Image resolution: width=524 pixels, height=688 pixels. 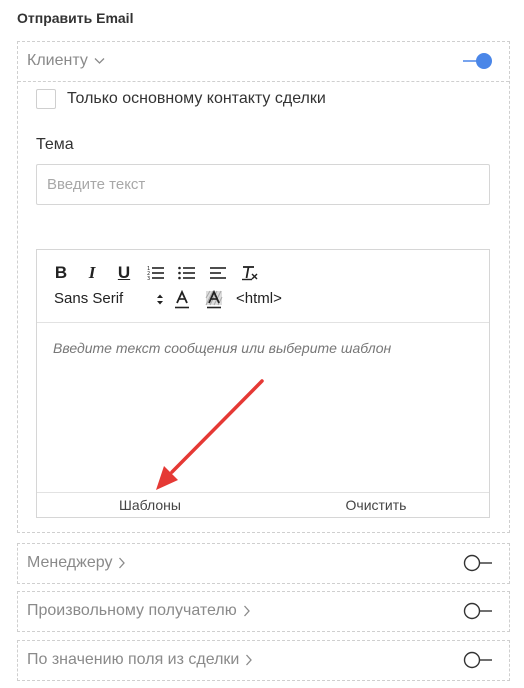 I want to click on field-value-section-label: По значению поля из сделки, so click(x=133, y=659).